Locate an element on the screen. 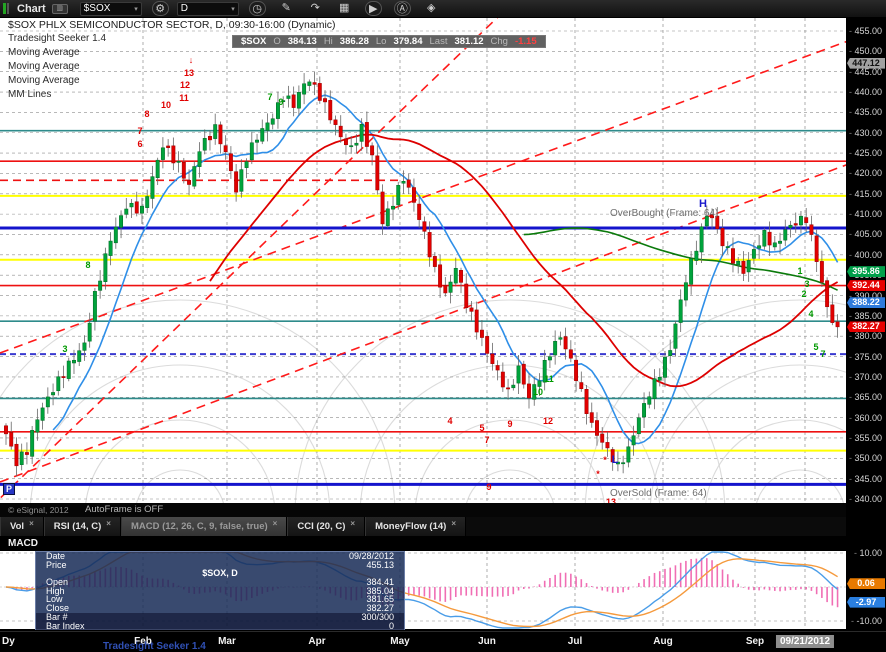  macd-panel-header is located at coordinates (423, 543).